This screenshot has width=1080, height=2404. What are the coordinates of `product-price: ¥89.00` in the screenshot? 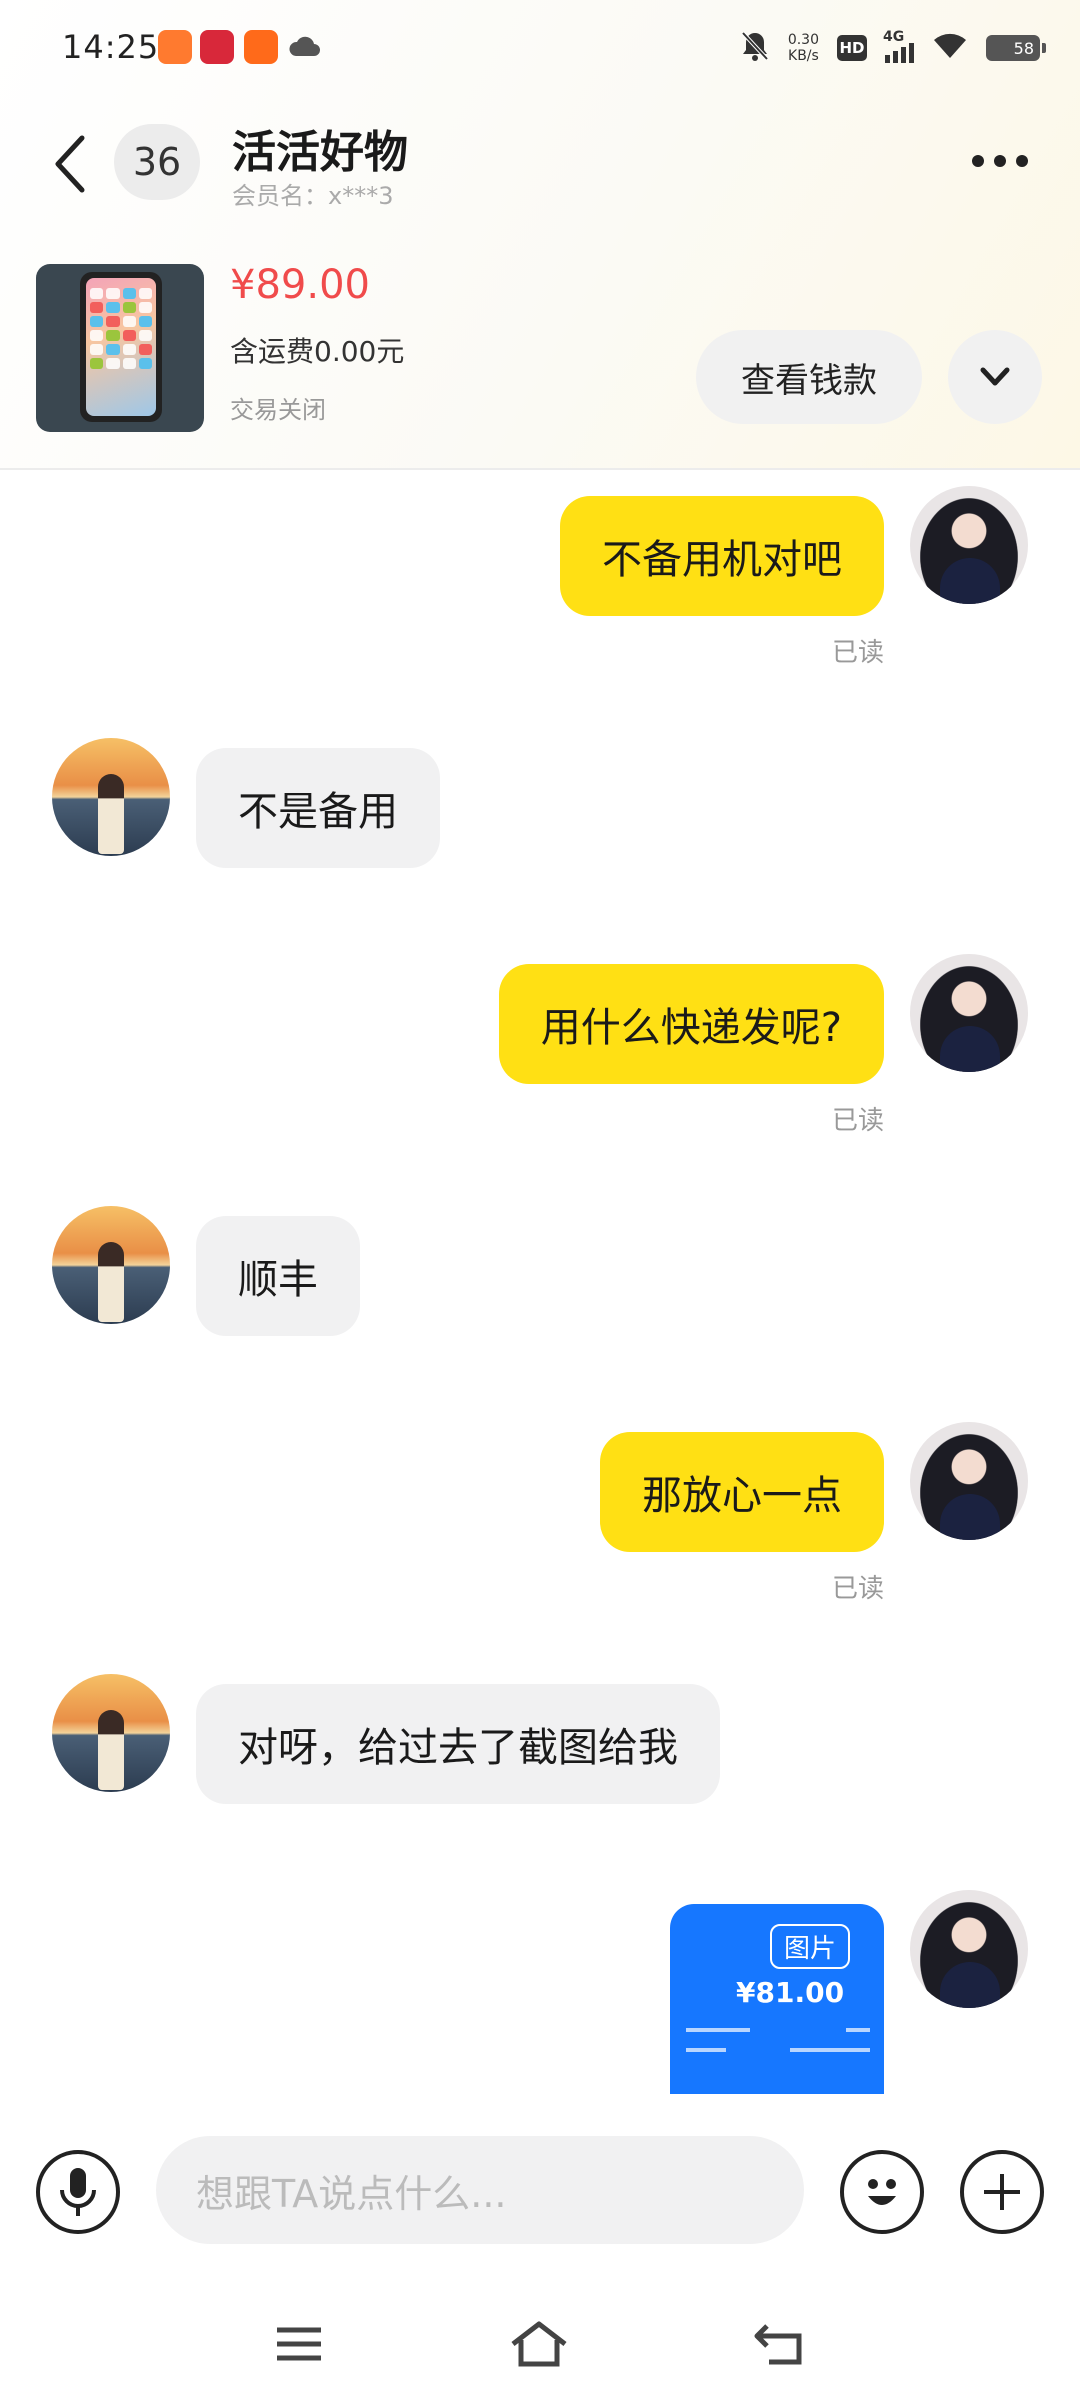 It's located at (300, 285).